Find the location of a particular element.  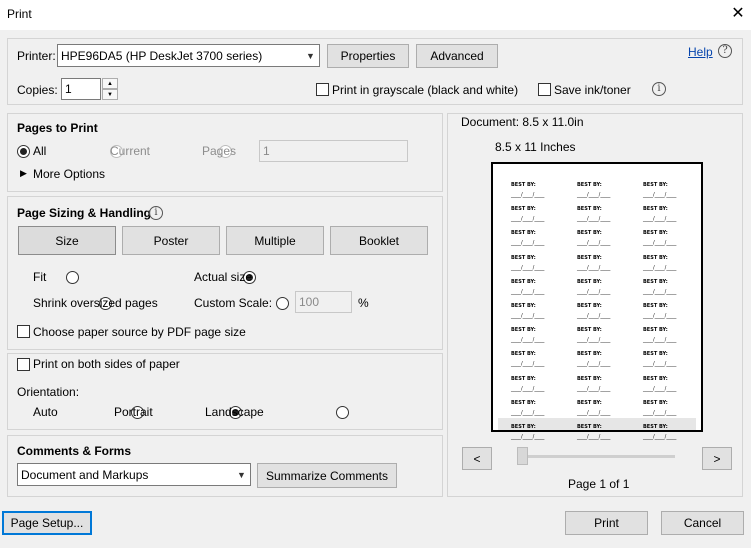

grayscale-label: Print in grayscale (black and white) is located at coordinates (425, 90).